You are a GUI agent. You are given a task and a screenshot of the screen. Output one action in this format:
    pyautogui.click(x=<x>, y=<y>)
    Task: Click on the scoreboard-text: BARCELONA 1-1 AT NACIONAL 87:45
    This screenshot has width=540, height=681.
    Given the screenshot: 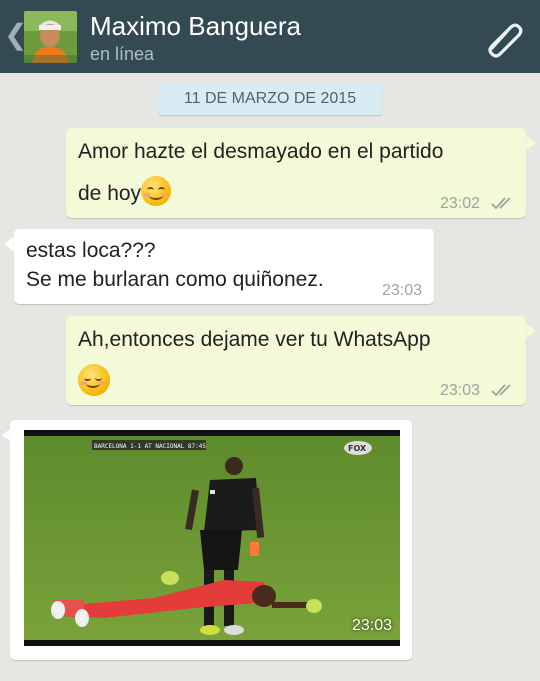 What is the action you would take?
    pyautogui.click(x=150, y=446)
    